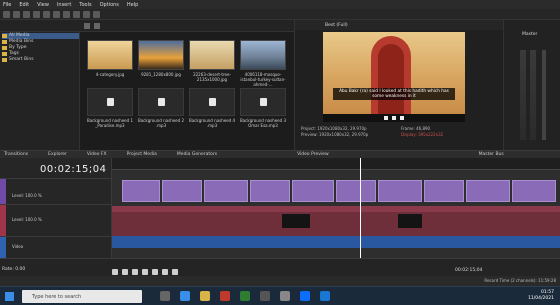  I want to click on open-icon, so click(16, 14).